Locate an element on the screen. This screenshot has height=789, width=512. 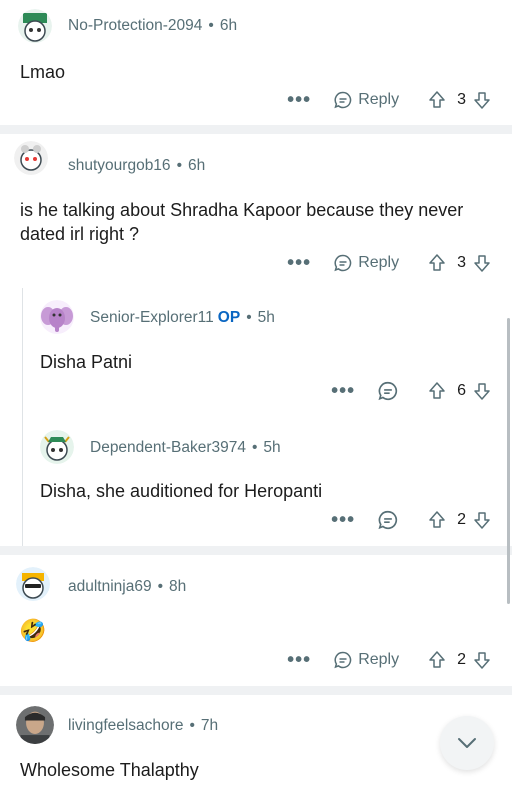
username: shutyourgob16 is located at coordinates (119, 165).